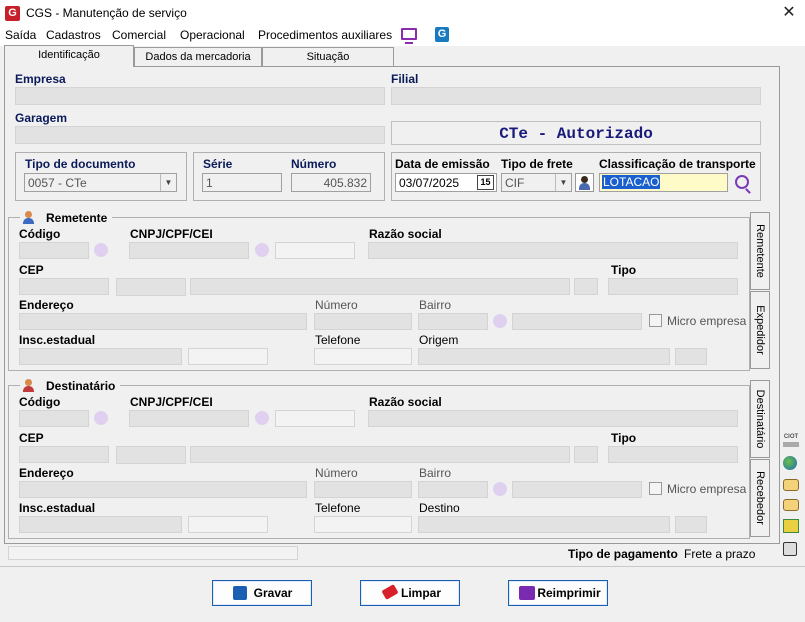 The width and height of the screenshot is (805, 622). I want to click on dest-telefone-label: Telefone, so click(338, 508).